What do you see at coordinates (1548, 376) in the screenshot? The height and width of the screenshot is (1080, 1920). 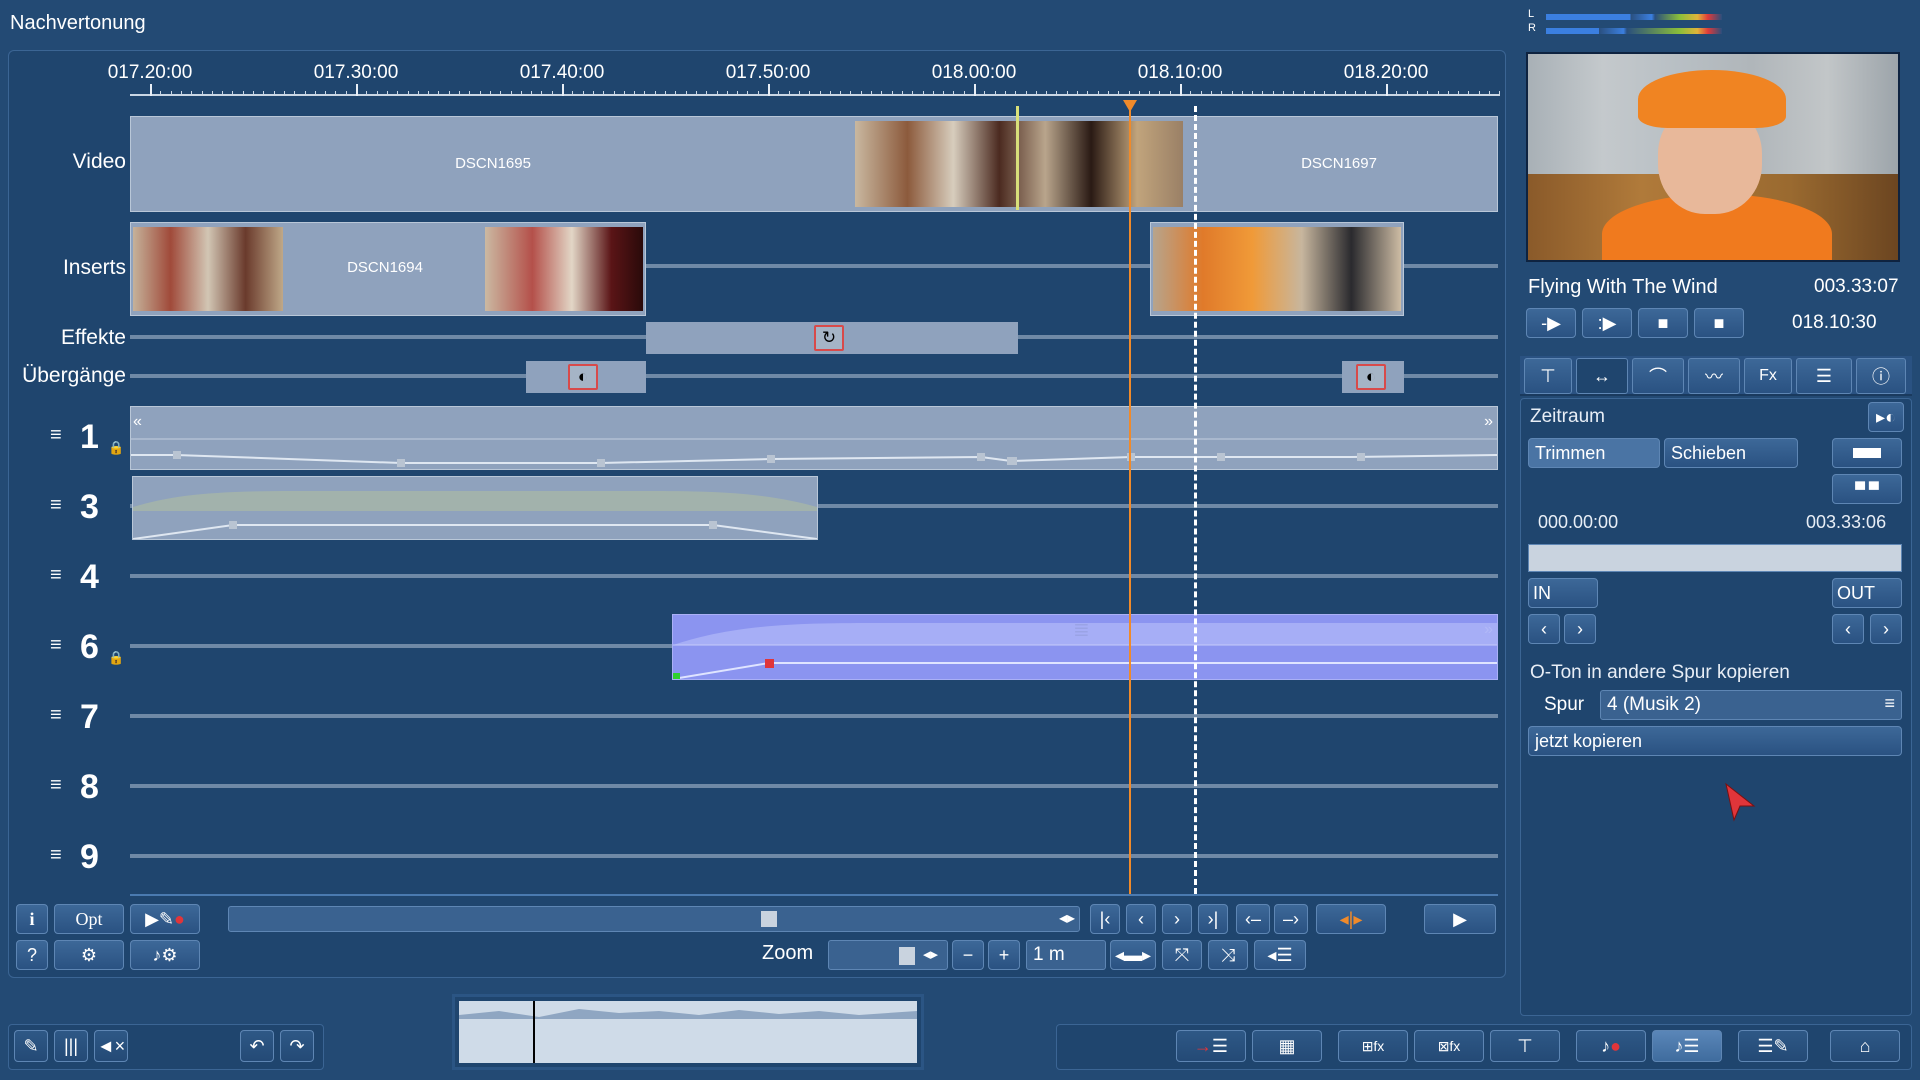 I see `tab-insert: ⊤` at bounding box center [1548, 376].